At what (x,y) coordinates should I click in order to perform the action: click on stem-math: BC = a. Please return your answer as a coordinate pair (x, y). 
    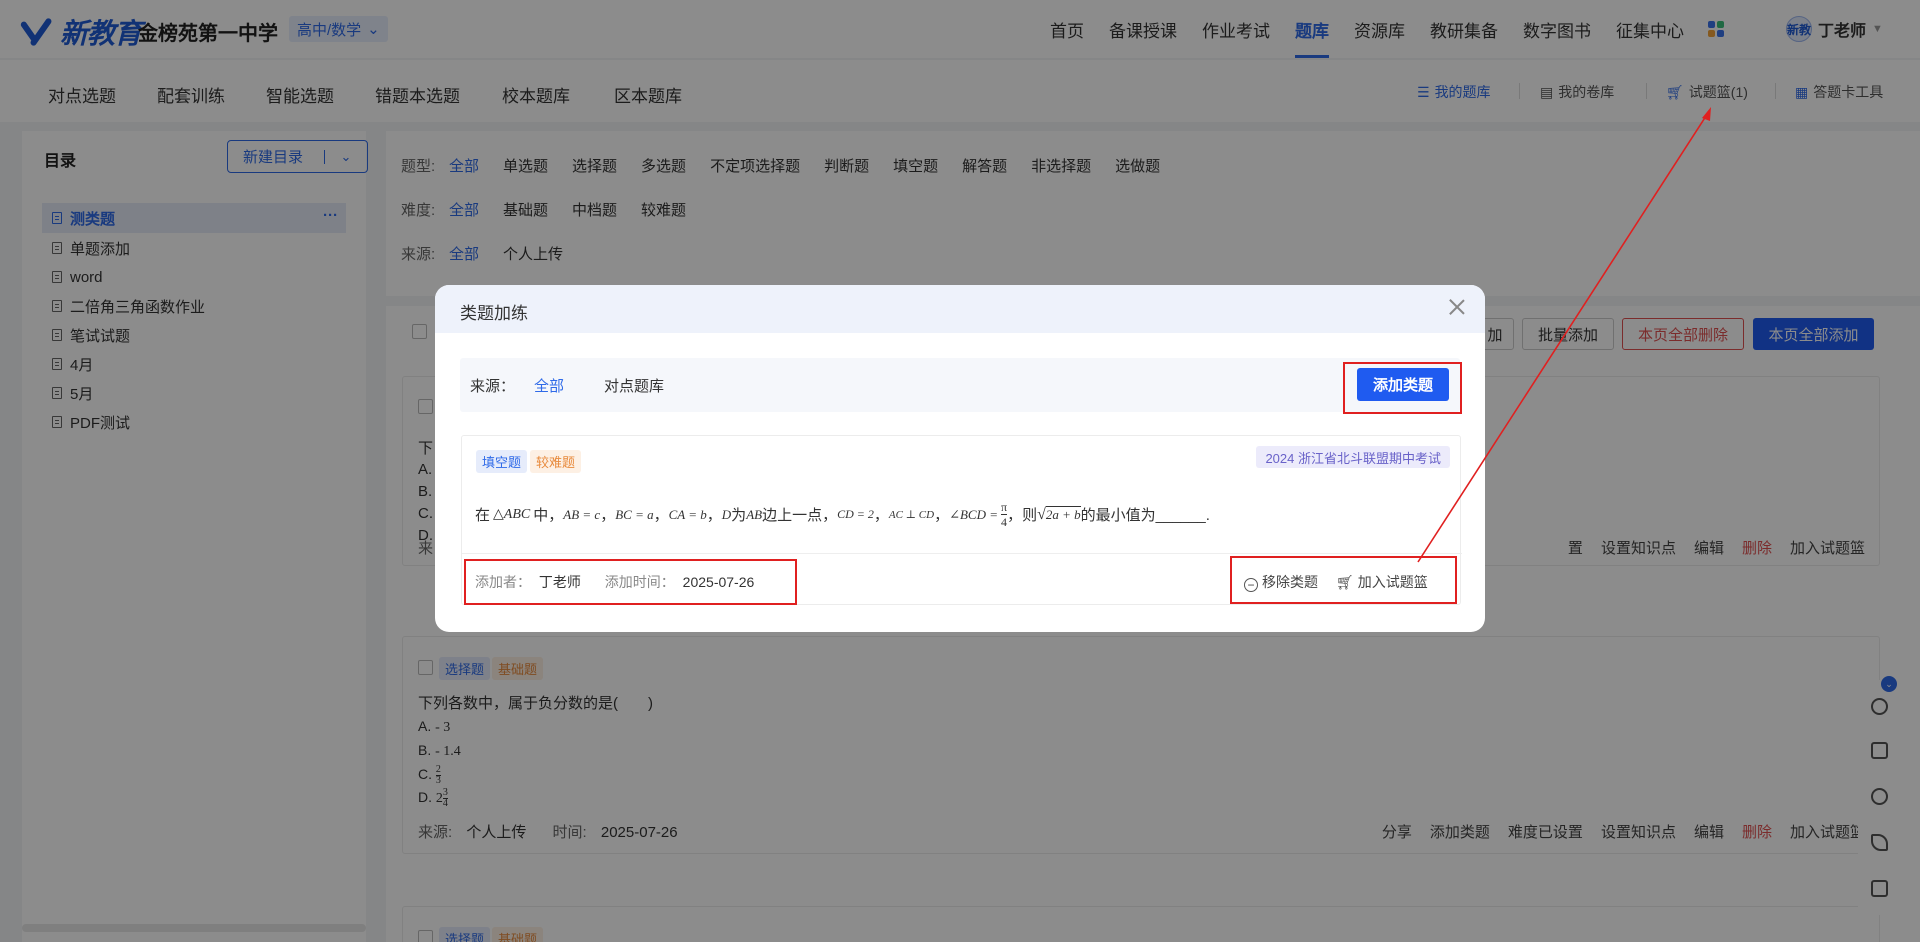
    Looking at the image, I should click on (634, 514).